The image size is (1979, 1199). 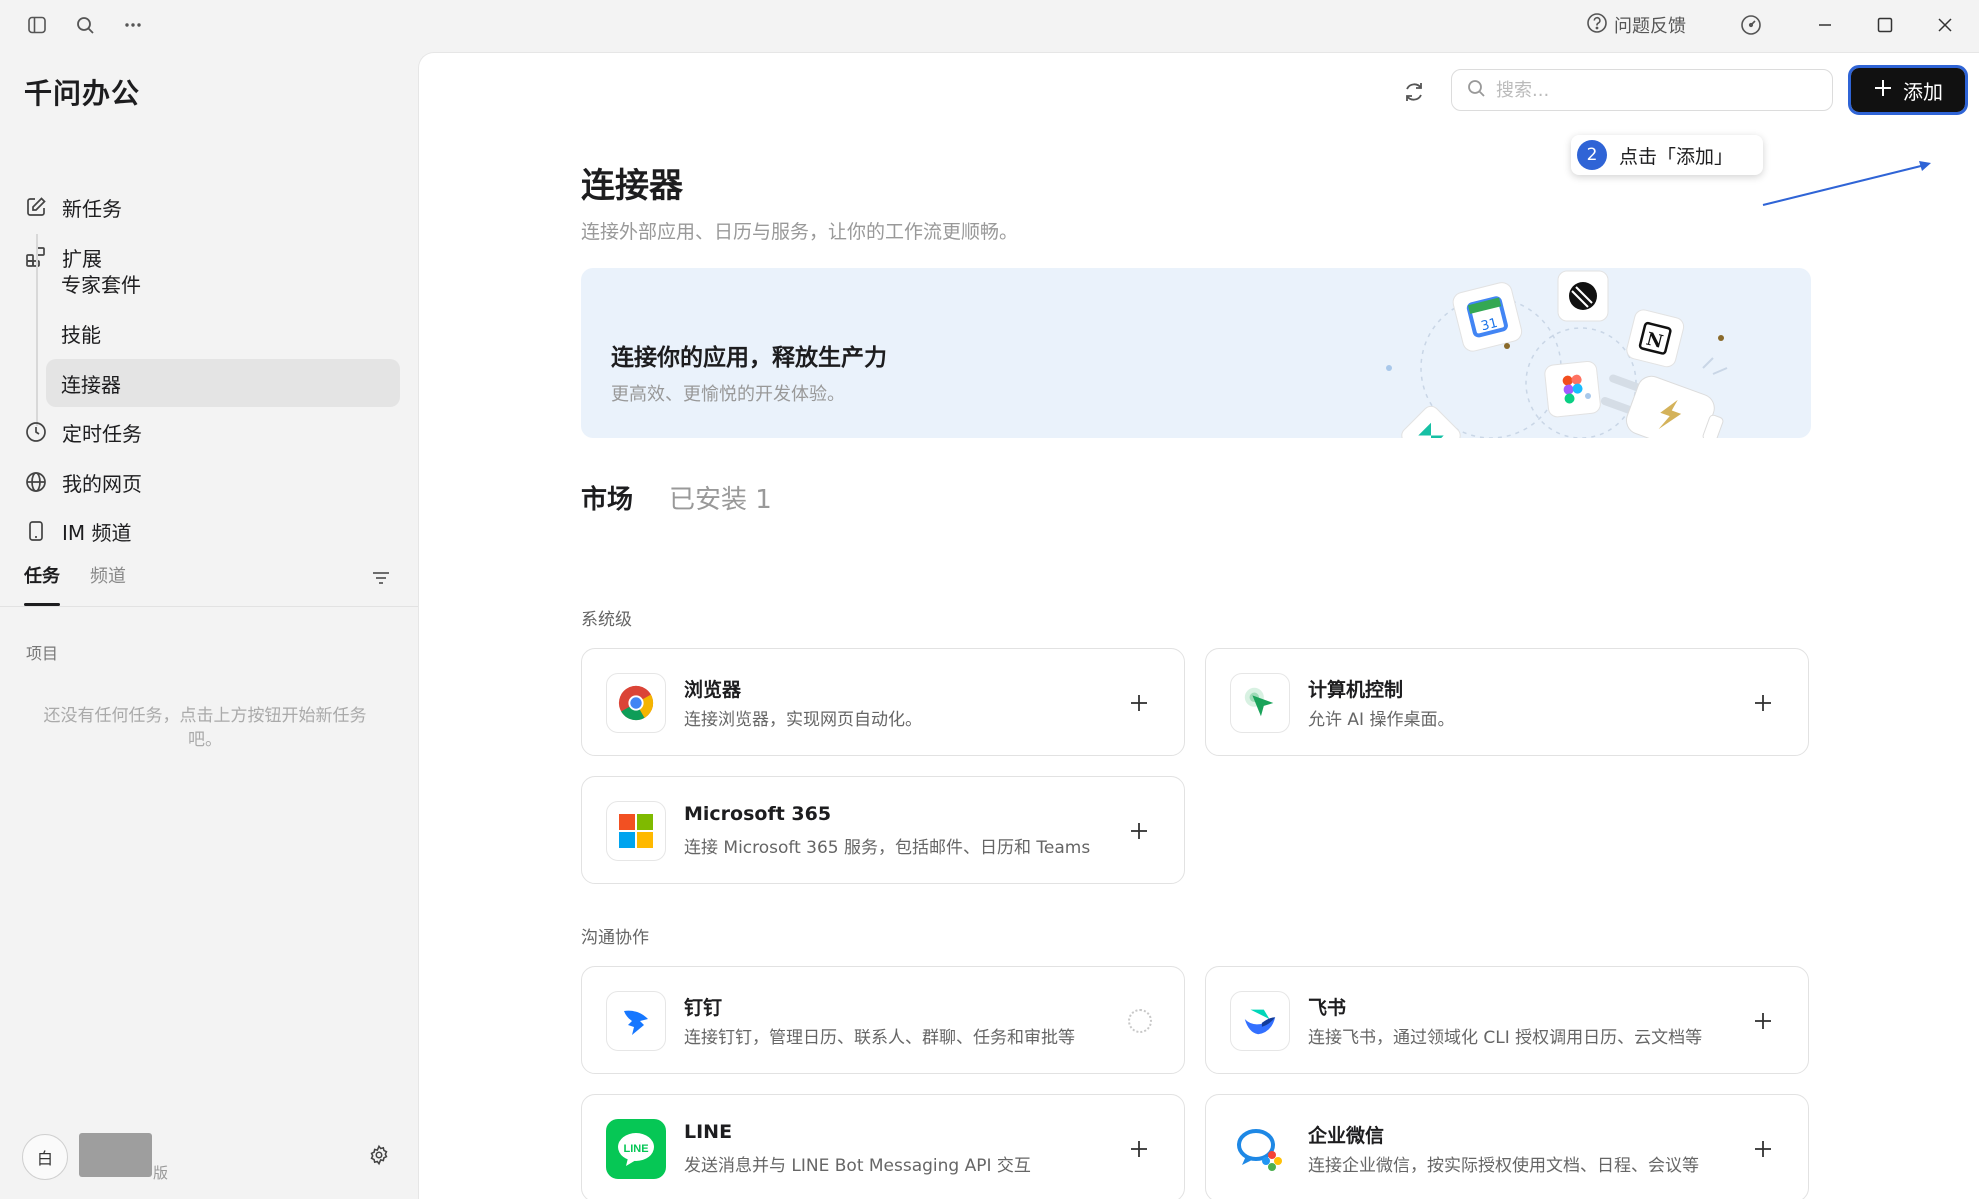 What do you see at coordinates (36, 207) in the screenshot?
I see `edit-icon` at bounding box center [36, 207].